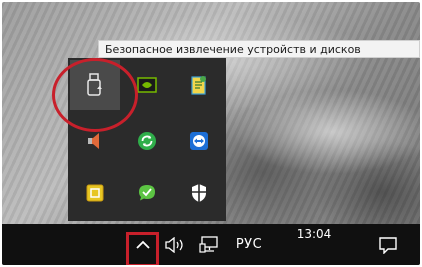  I want to click on action-center-button, so click(388, 244).